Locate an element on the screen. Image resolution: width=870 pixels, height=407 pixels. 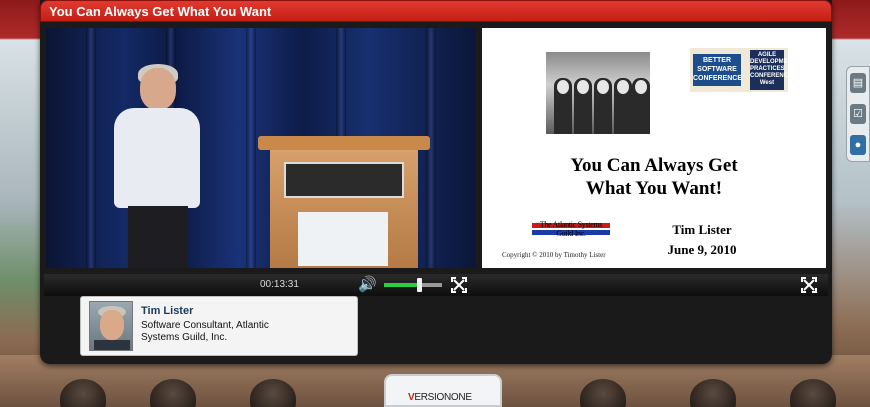
slide-date: June 9, 2010 is located at coordinates (702, 249).